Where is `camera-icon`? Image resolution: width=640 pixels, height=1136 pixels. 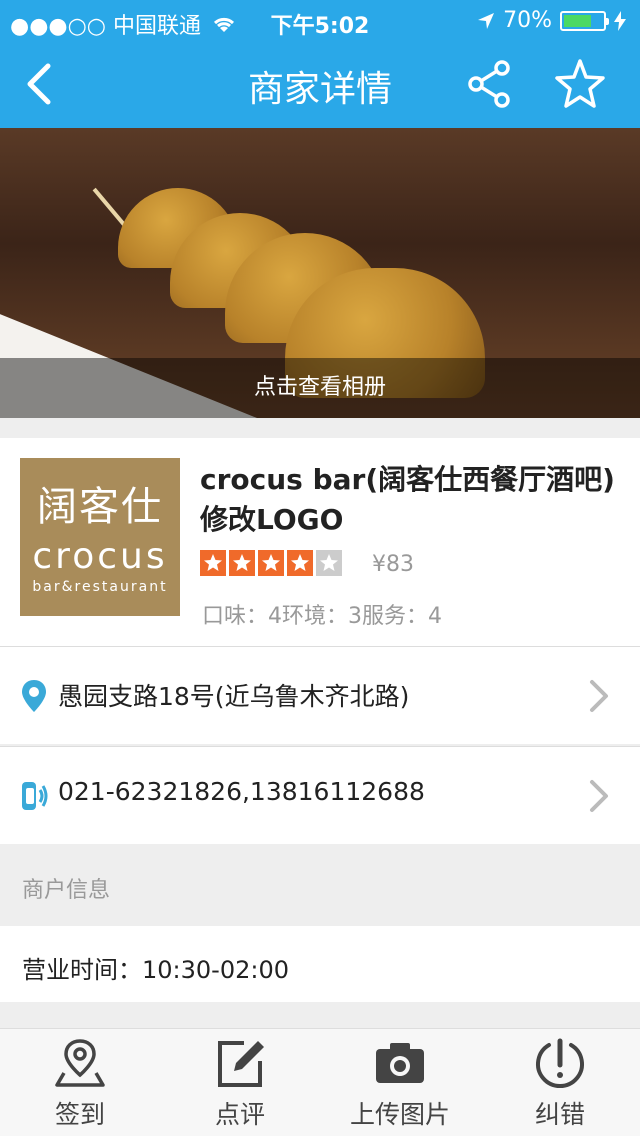 camera-icon is located at coordinates (400, 1063).